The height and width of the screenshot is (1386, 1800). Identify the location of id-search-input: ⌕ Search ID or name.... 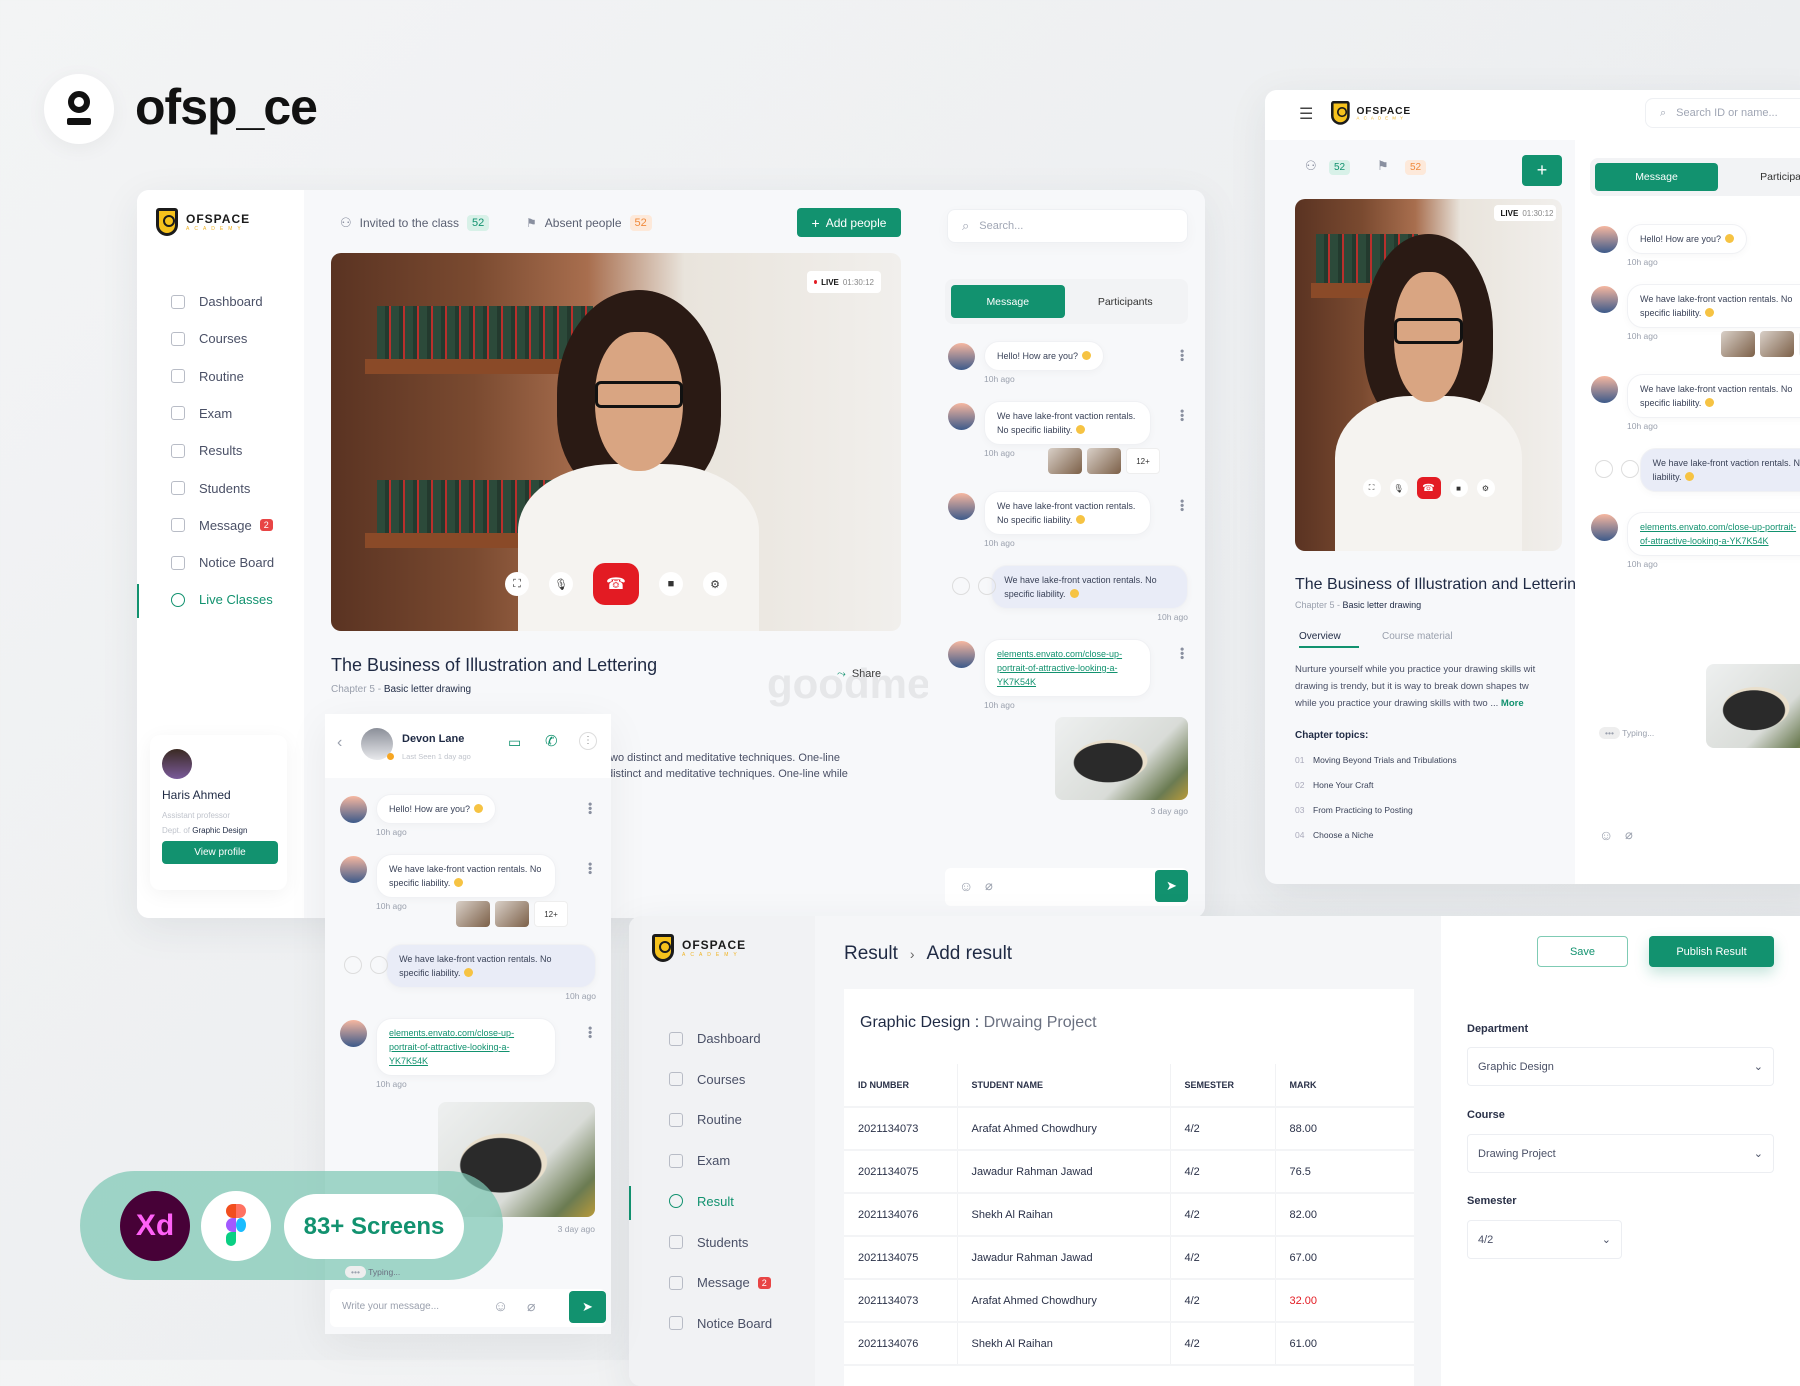
(1722, 113).